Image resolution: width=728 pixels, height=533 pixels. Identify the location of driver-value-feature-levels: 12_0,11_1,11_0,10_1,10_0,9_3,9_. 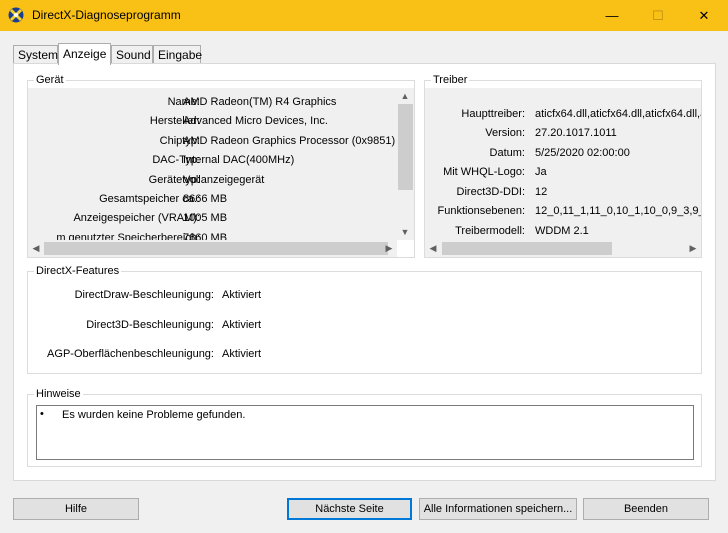
(618, 211).